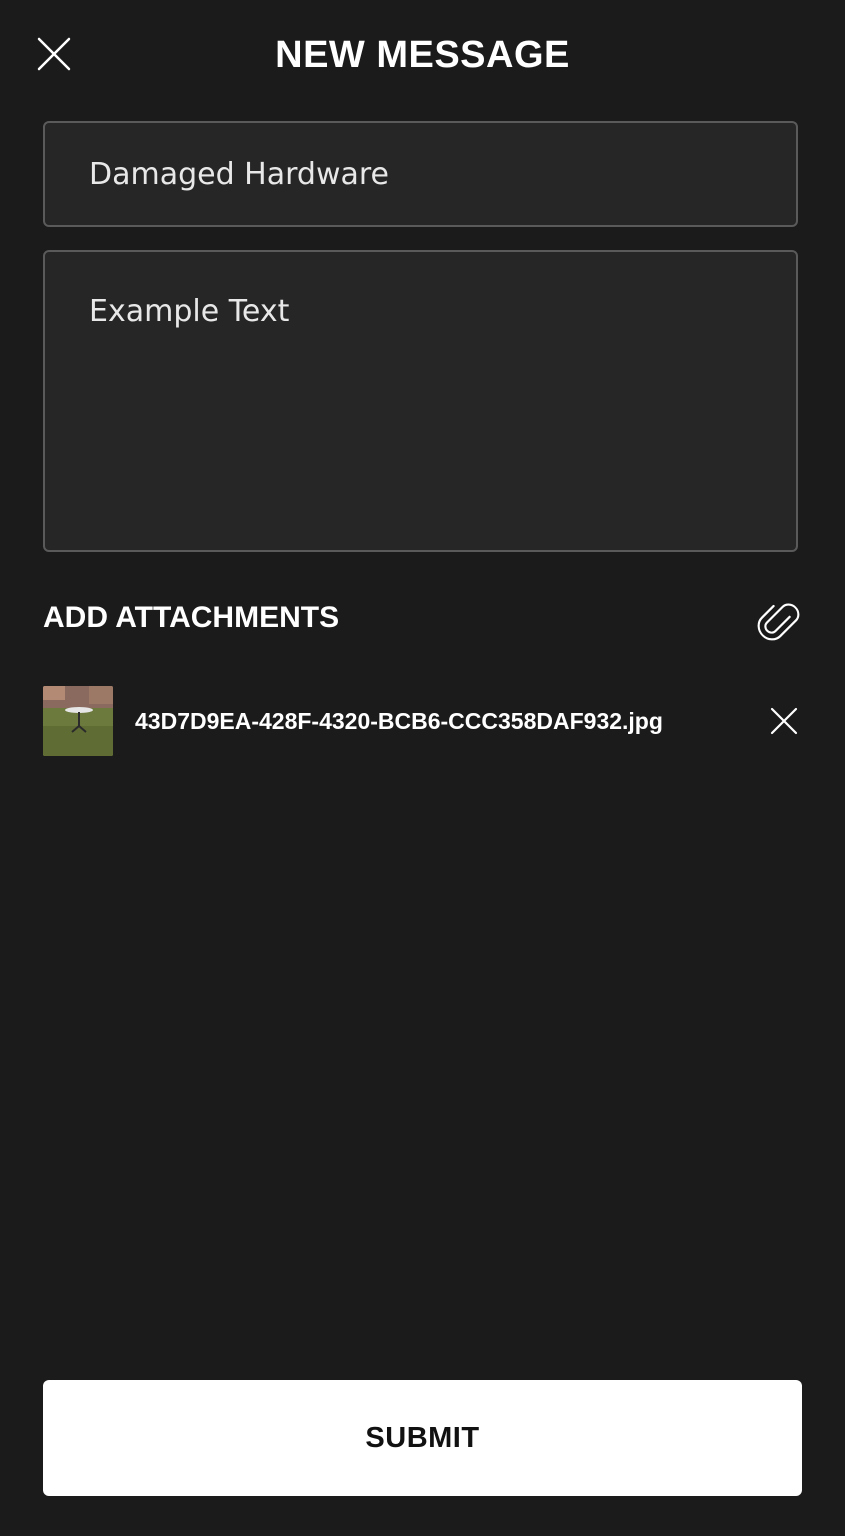  What do you see at coordinates (420, 174) in the screenshot?
I see `subject-input: Damaged Hardware` at bounding box center [420, 174].